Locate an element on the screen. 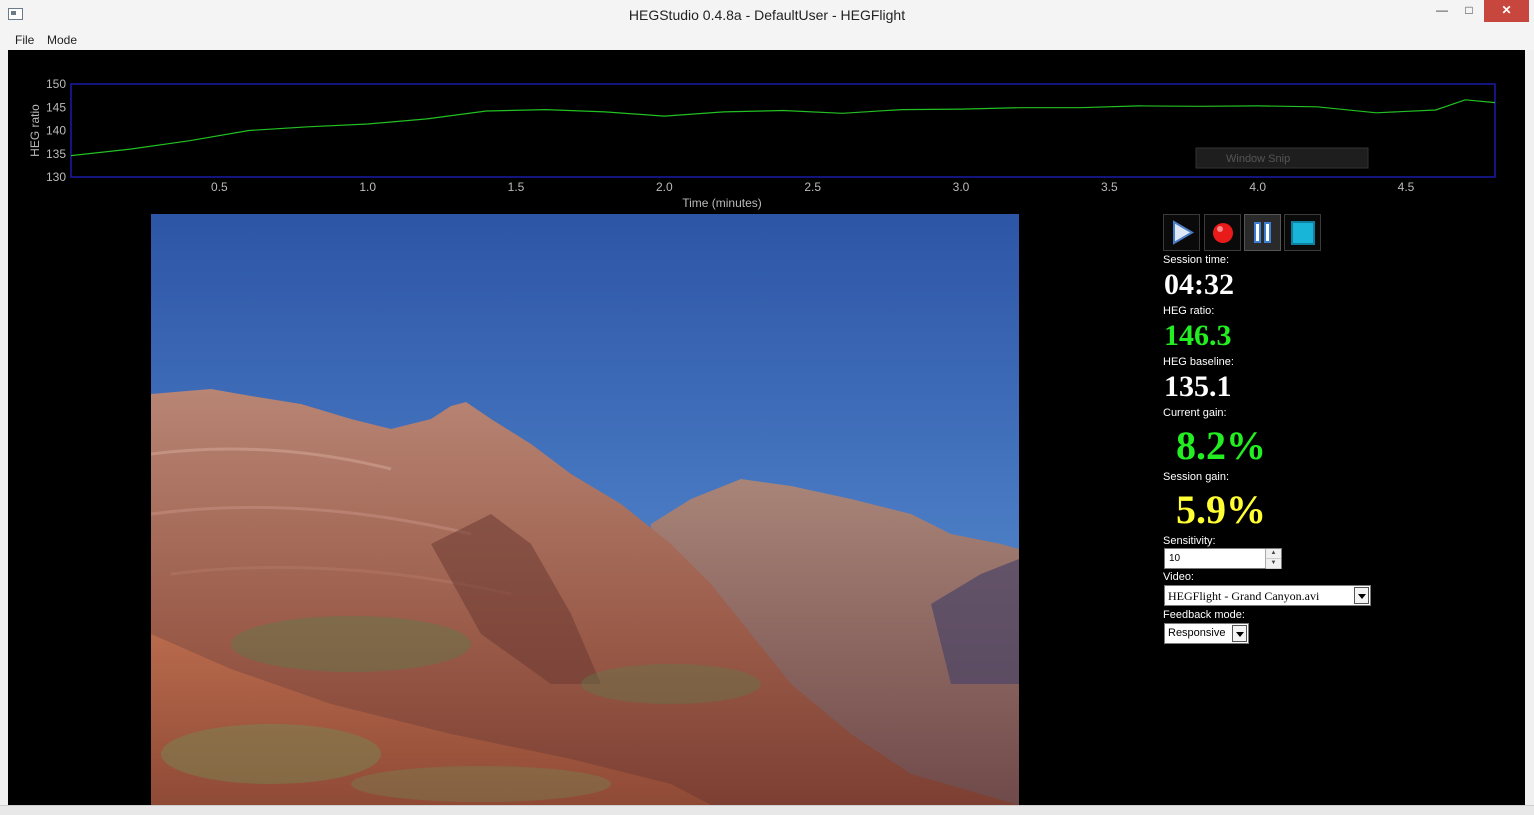 This screenshot has width=1534, height=815. x-tick-label: 0.5 is located at coordinates (219, 187).